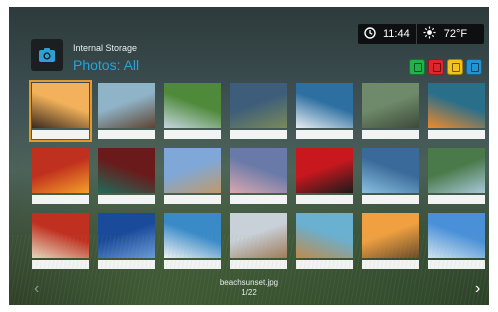  Describe the element at coordinates (429, 34) in the screenshot. I see `weather-sun-icon` at that location.